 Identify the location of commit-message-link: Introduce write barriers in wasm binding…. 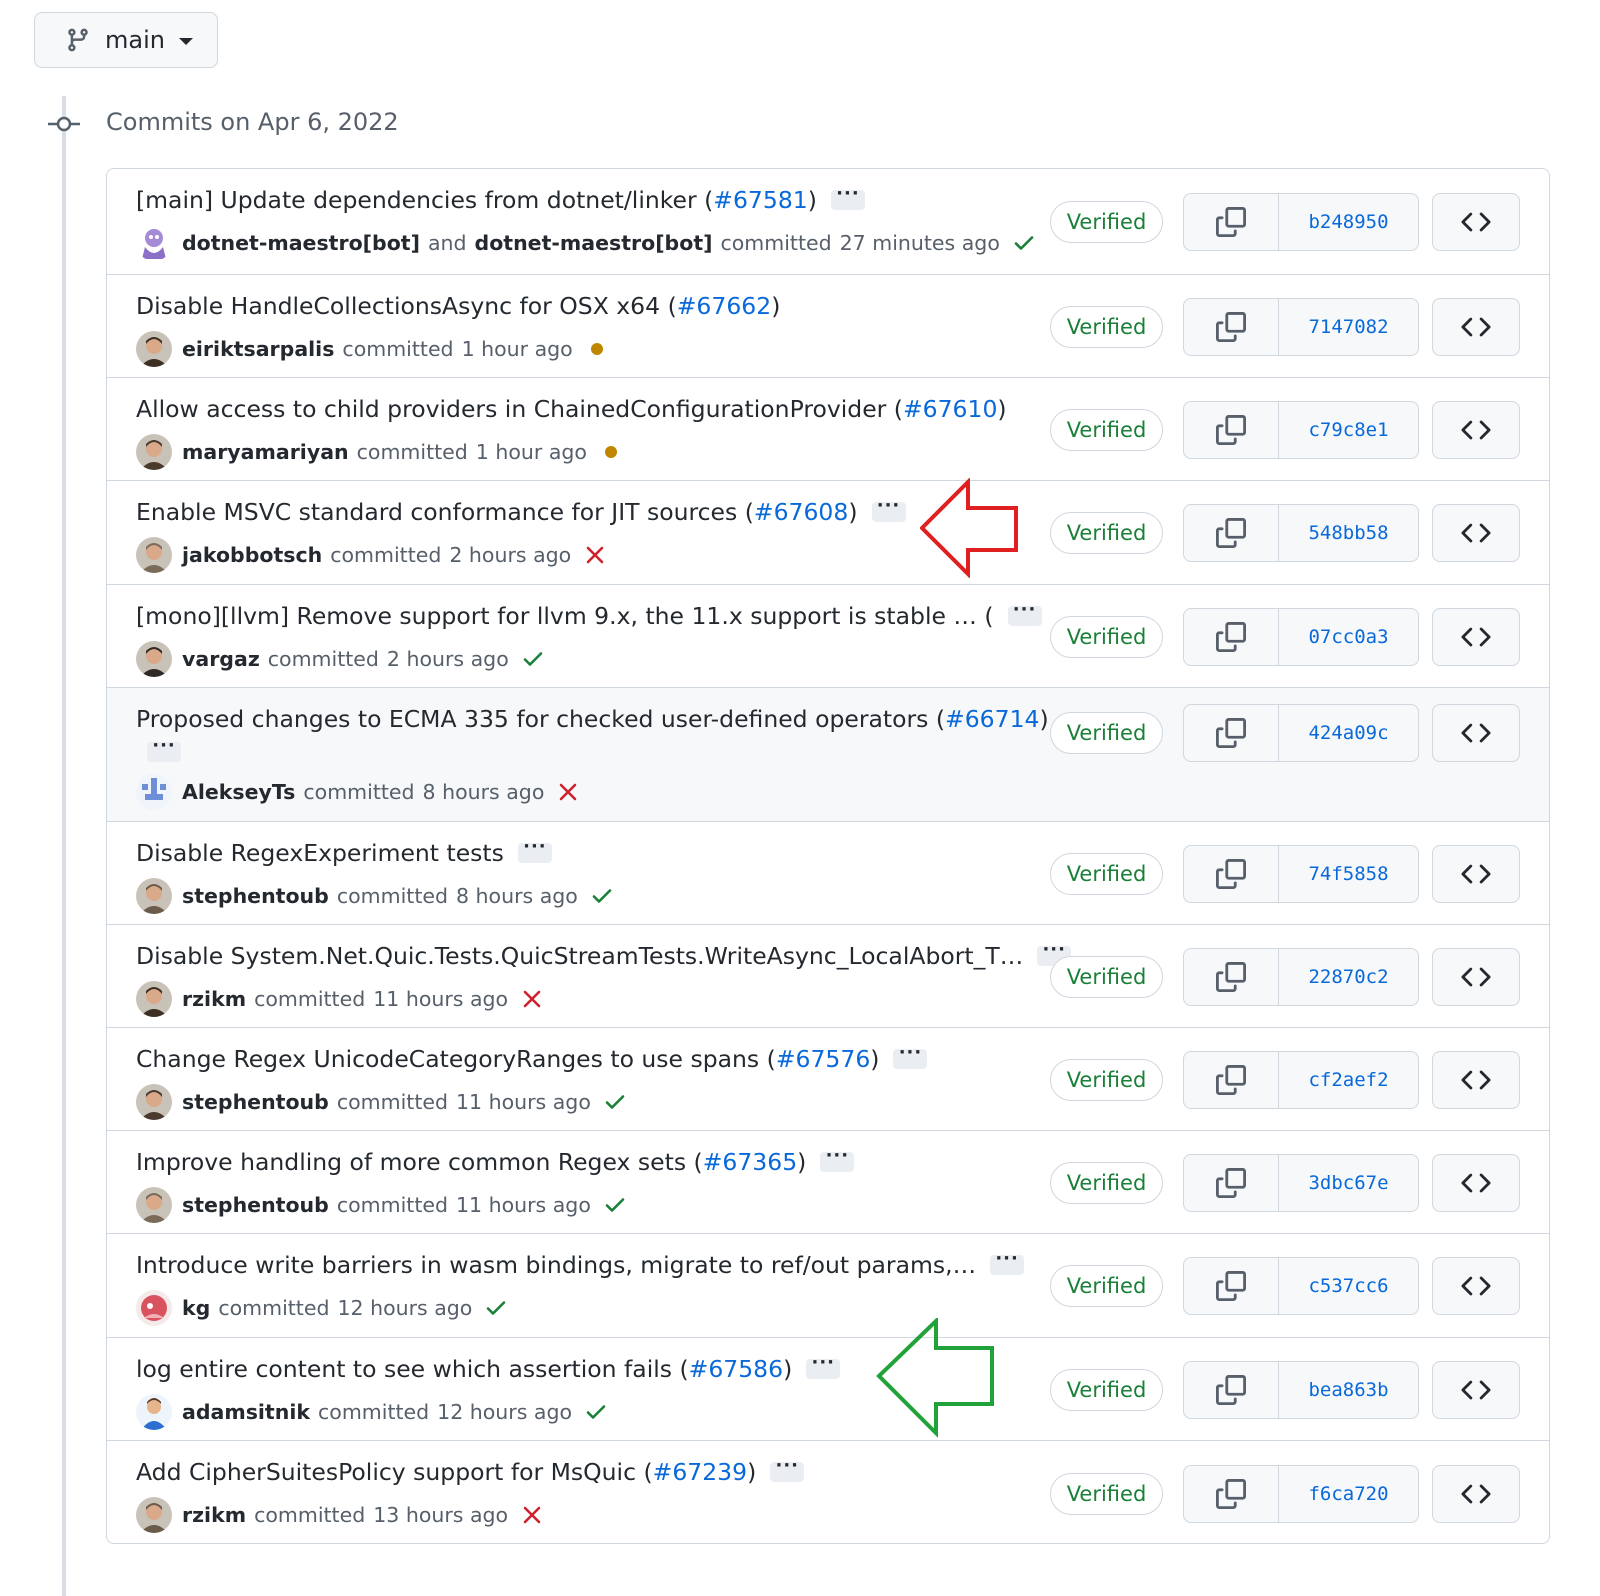
(556, 1265).